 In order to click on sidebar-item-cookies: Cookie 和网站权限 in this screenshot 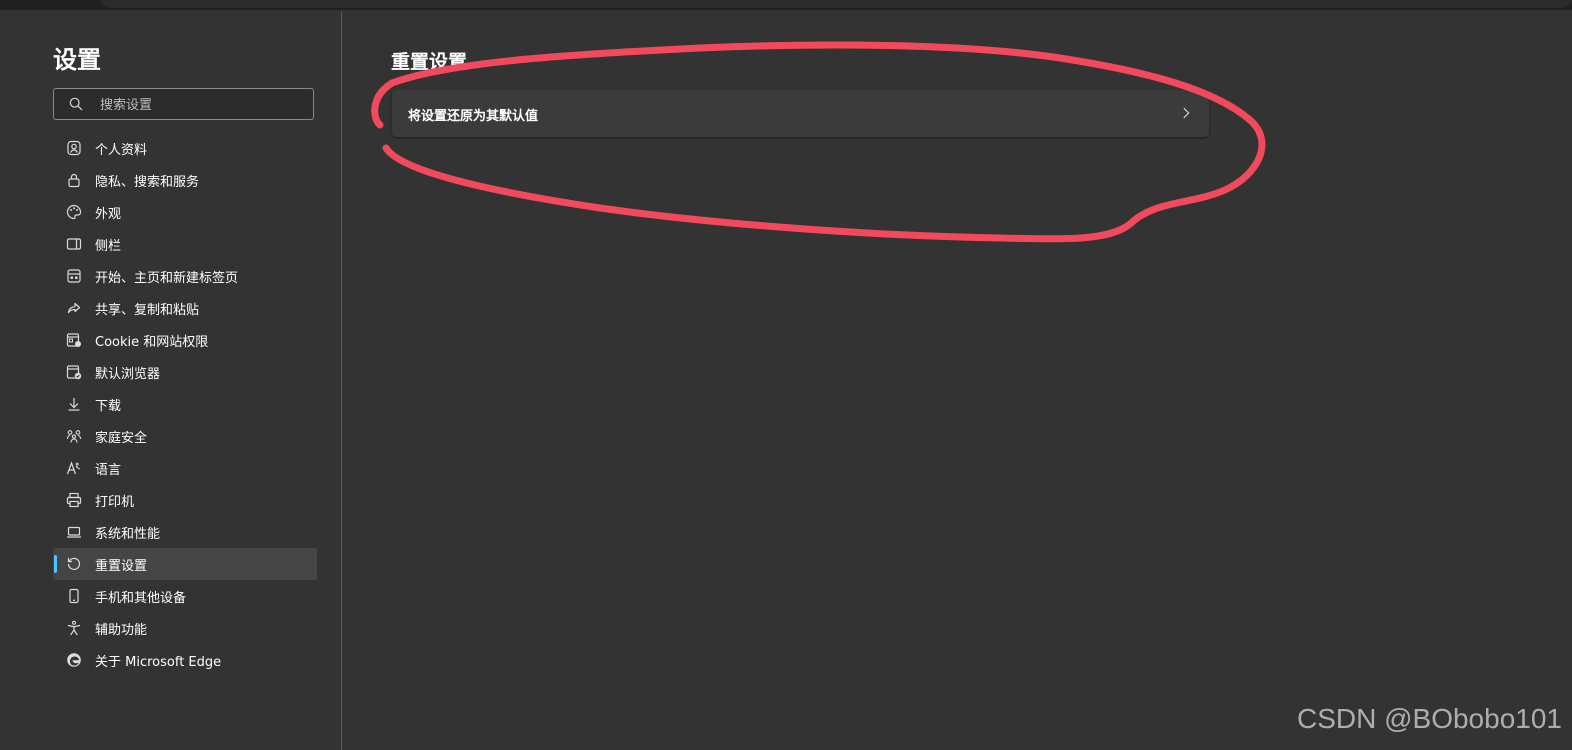, I will do `click(185, 340)`.